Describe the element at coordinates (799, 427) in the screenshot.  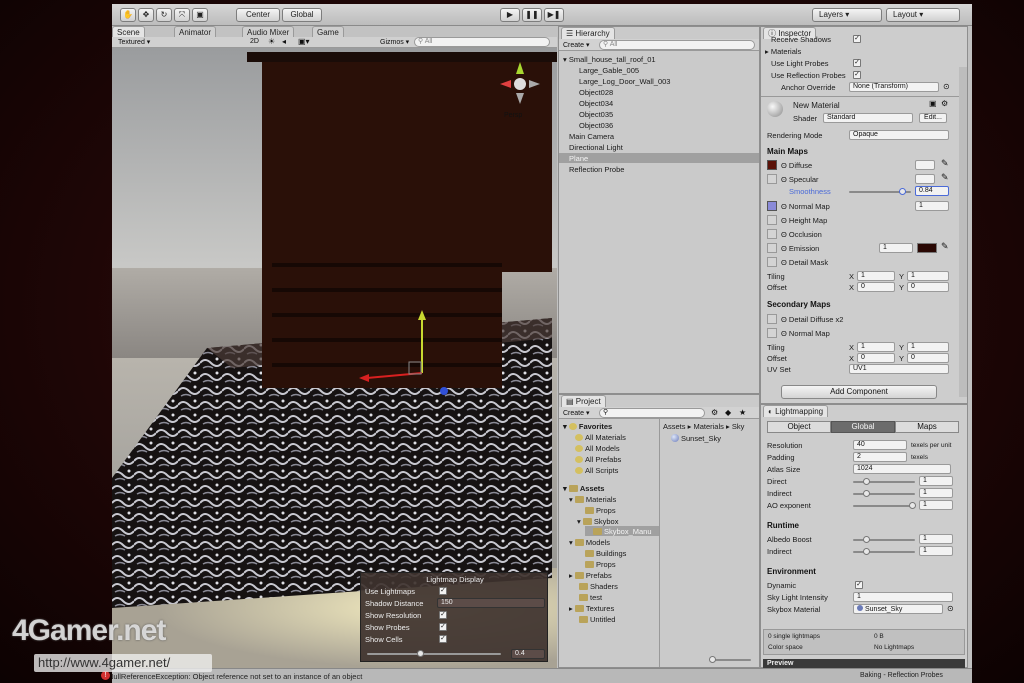
I see `lightmapping-tab-object: Object` at that location.